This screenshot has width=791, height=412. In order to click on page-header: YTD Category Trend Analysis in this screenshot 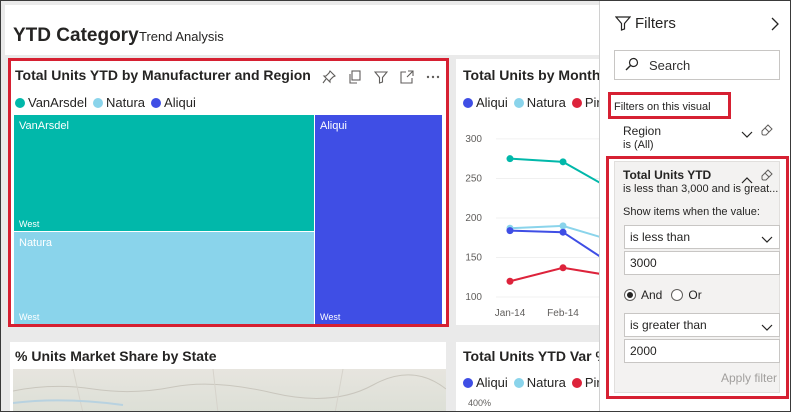, I will do `click(302, 30)`.